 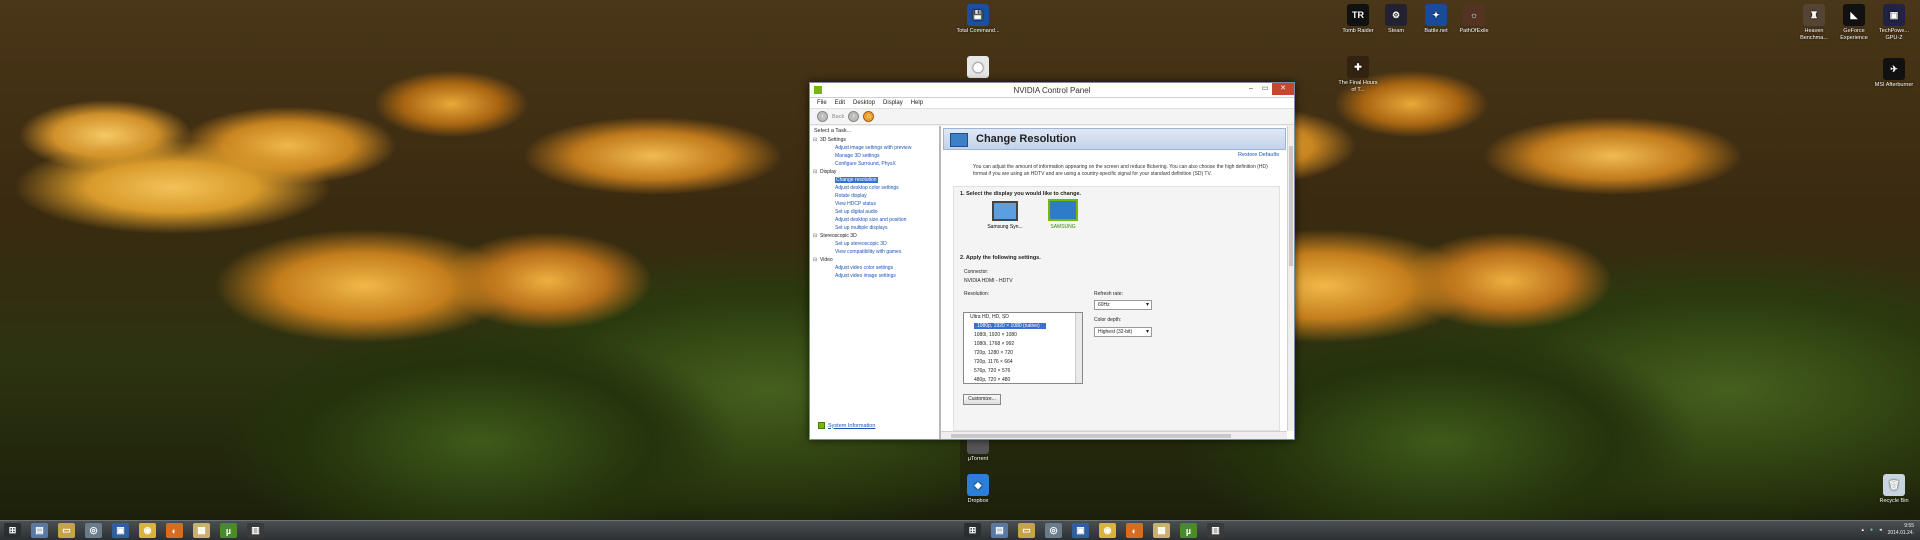 What do you see at coordinates (874, 164) in the screenshot?
I see `tree-task-link: Configure Surround, PhysX` at bounding box center [874, 164].